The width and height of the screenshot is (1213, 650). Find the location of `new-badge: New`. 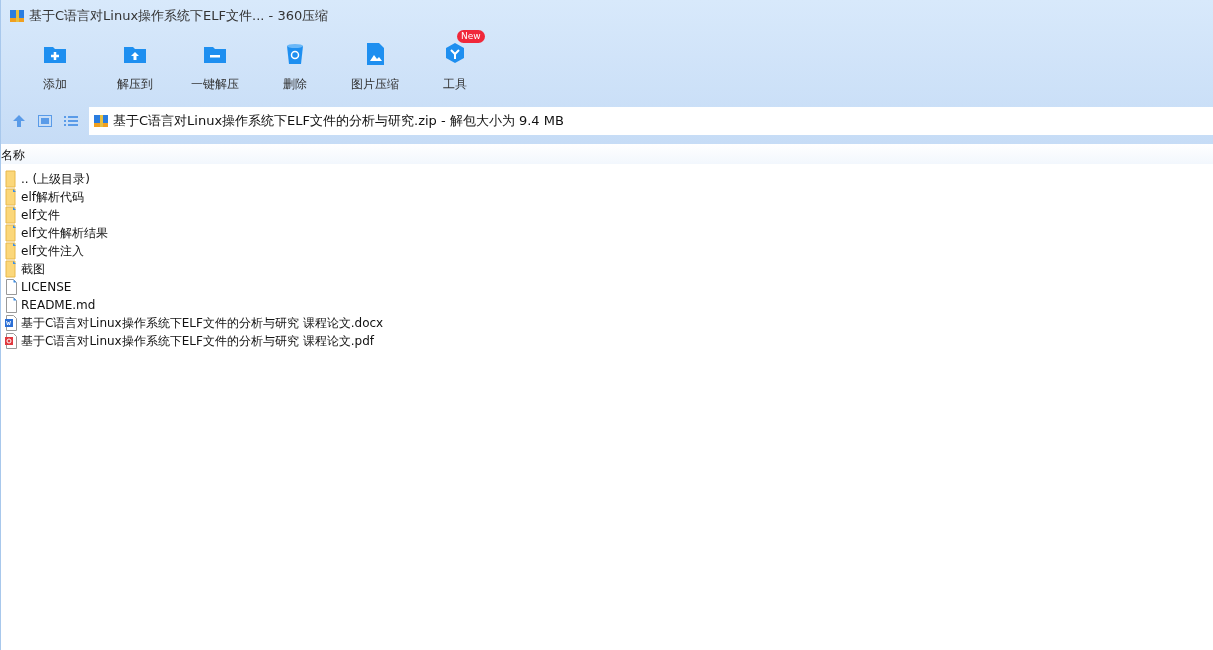

new-badge: New is located at coordinates (471, 36).